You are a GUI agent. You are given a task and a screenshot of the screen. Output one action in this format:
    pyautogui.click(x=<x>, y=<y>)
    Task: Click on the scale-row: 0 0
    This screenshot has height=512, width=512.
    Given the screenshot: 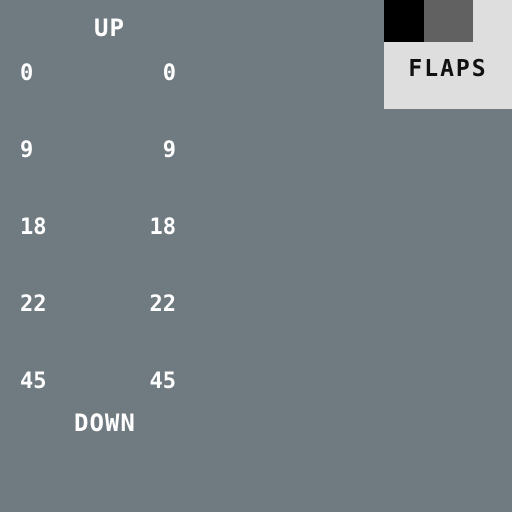 What is the action you would take?
    pyautogui.click(x=110, y=78)
    